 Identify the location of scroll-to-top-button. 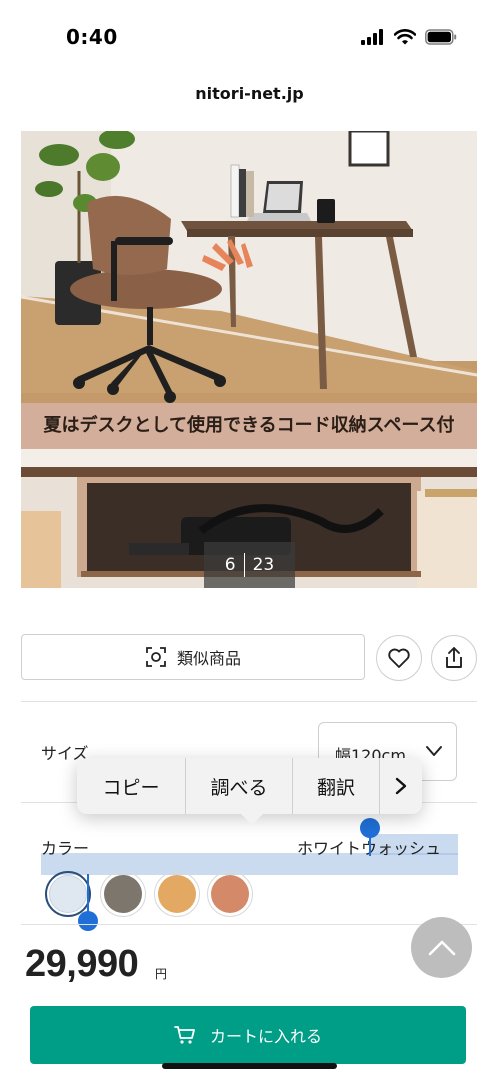
(441, 947).